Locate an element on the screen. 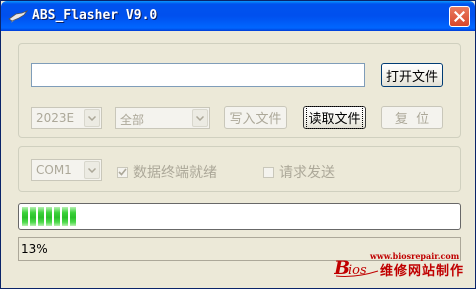 This screenshot has width=476, height=289. watermark-text: 维修网站制作 is located at coordinates (422, 271).